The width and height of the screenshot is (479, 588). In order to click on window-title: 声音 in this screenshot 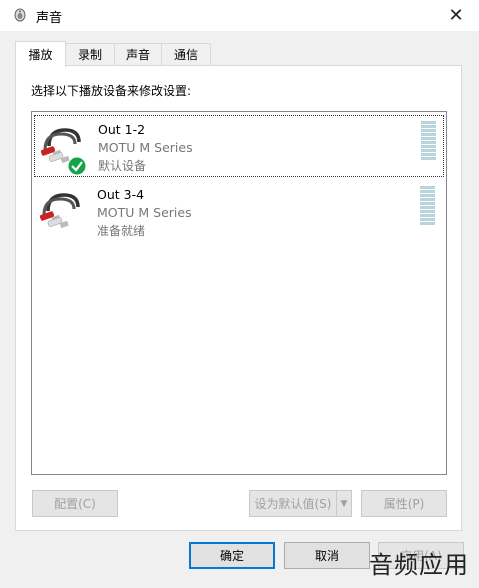, I will do `click(49, 18)`.